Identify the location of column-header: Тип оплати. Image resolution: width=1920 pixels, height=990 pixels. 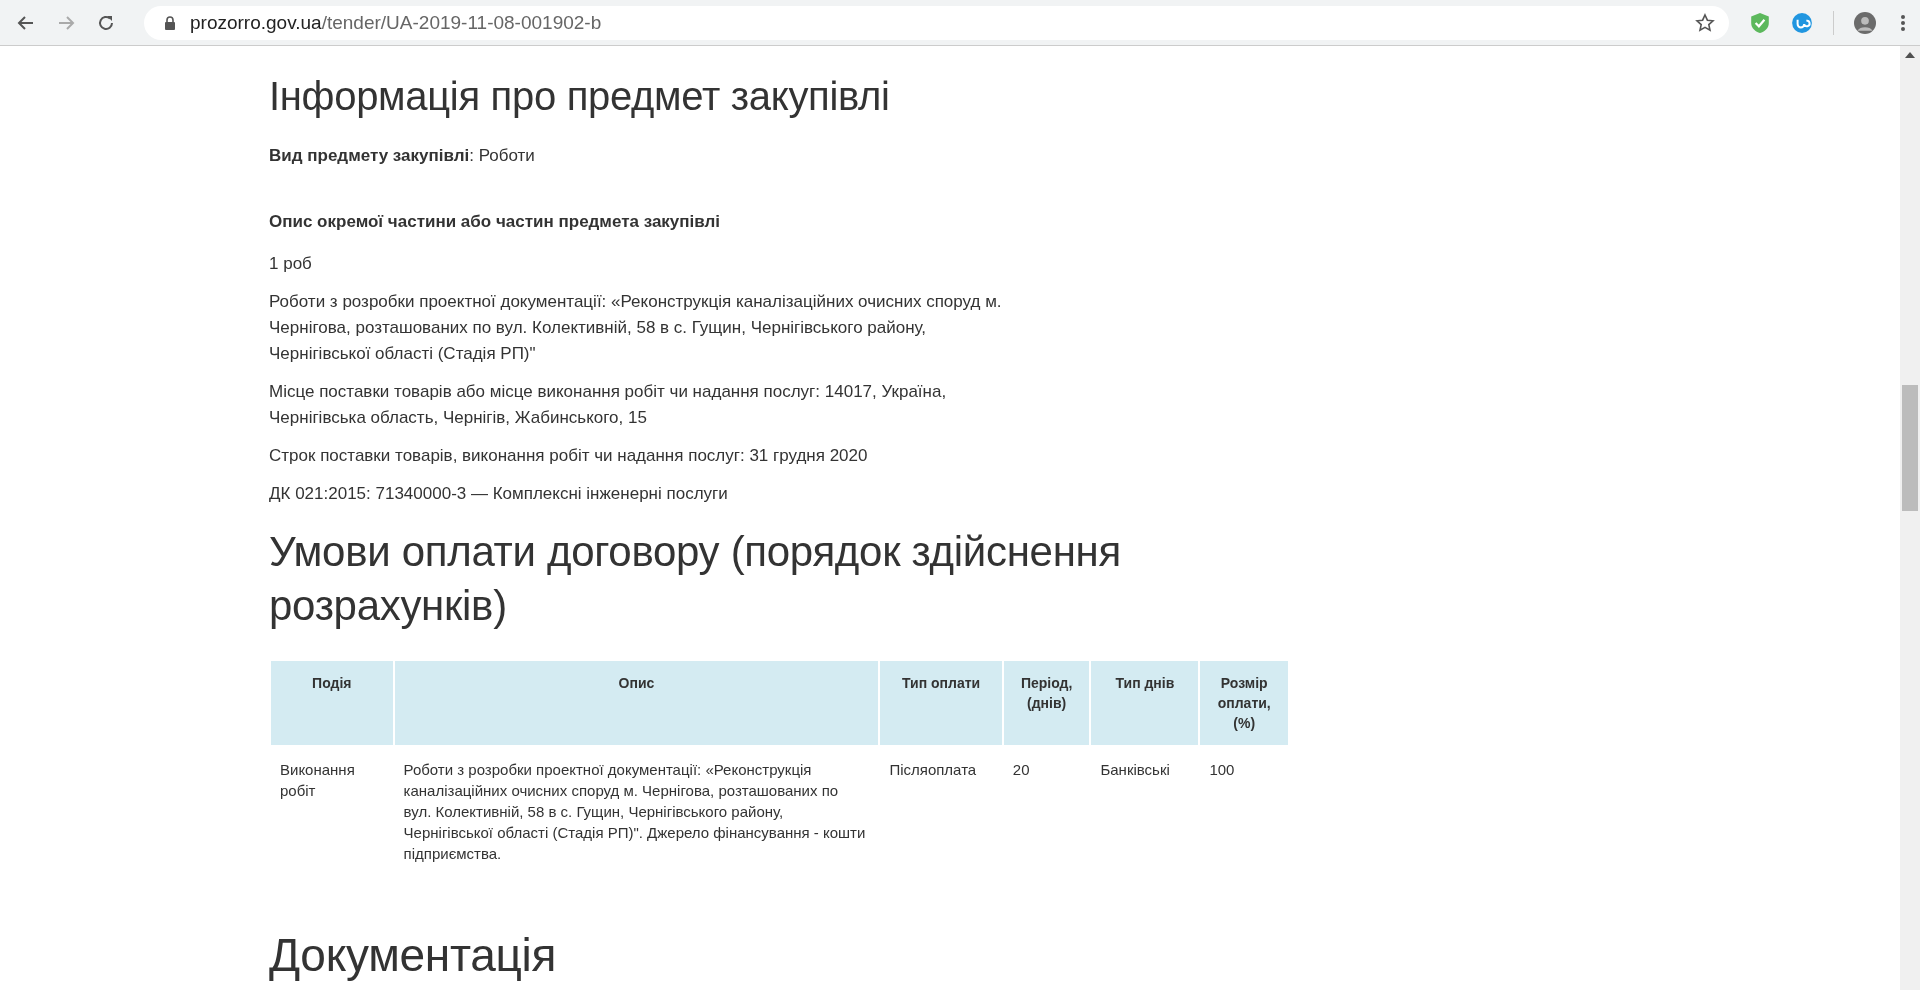
(941, 703).